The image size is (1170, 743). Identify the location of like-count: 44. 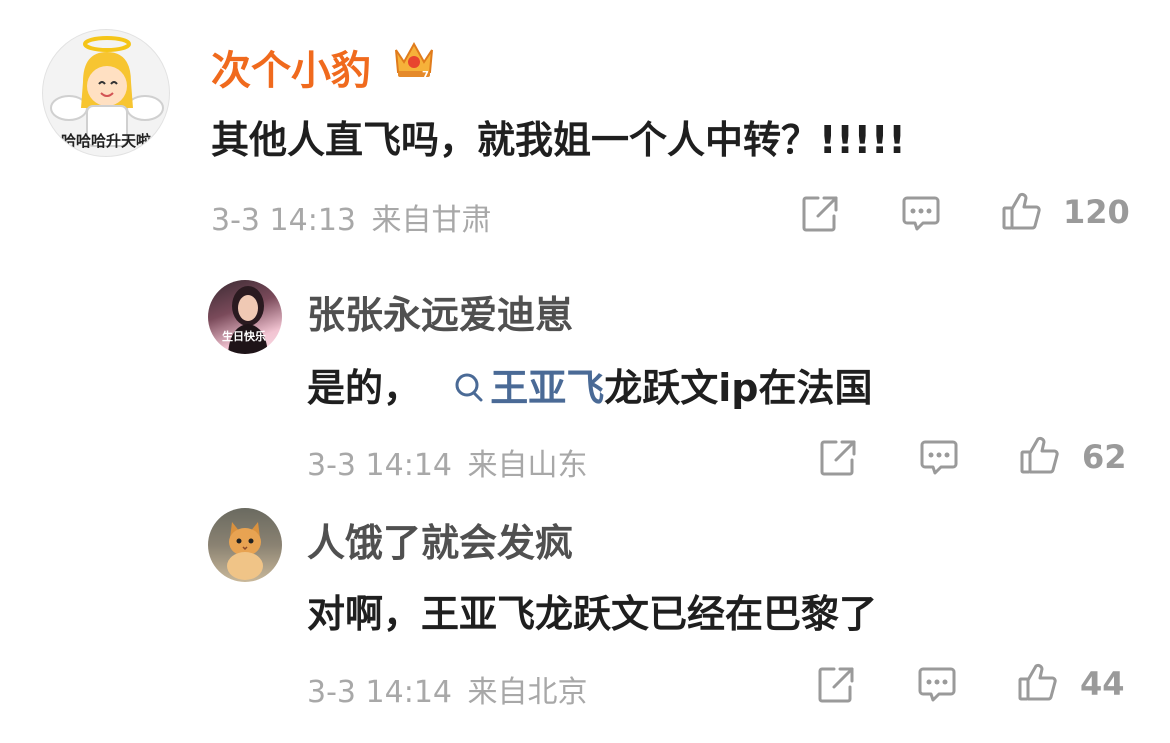
(1102, 684).